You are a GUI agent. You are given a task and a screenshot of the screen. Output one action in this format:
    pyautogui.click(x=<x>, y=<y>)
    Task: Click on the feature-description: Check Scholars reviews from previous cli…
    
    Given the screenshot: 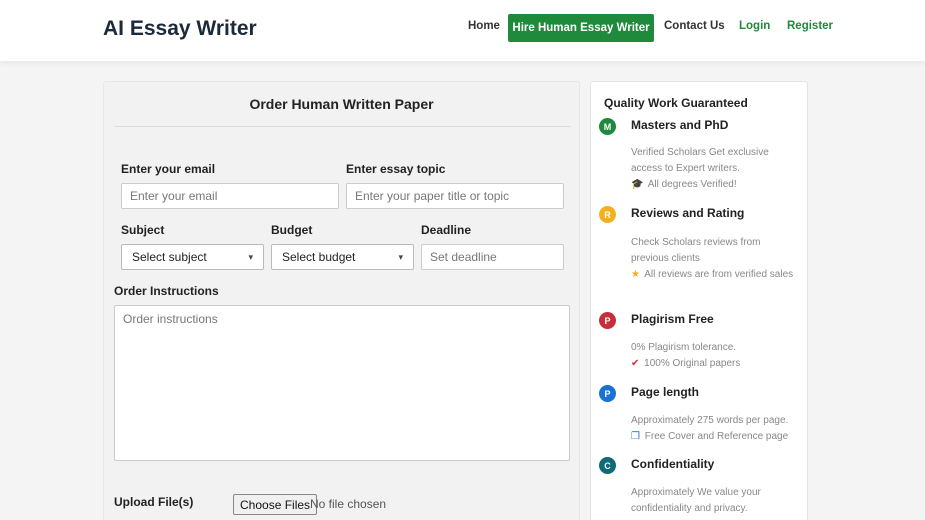 What is the action you would take?
    pyautogui.click(x=716, y=259)
    